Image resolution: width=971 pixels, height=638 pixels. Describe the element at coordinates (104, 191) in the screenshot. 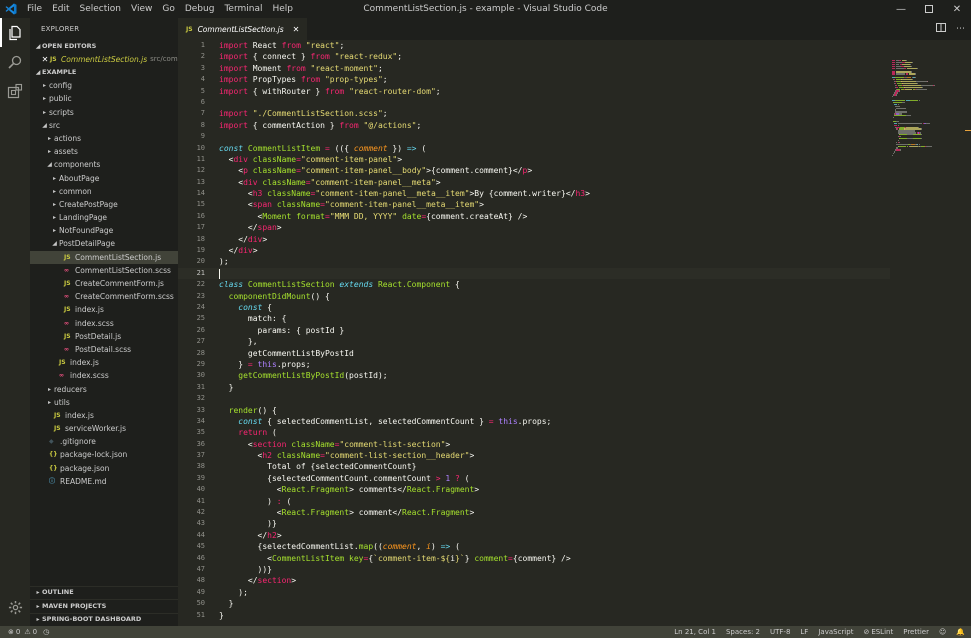

I see `tree-folder: ▸ common` at that location.